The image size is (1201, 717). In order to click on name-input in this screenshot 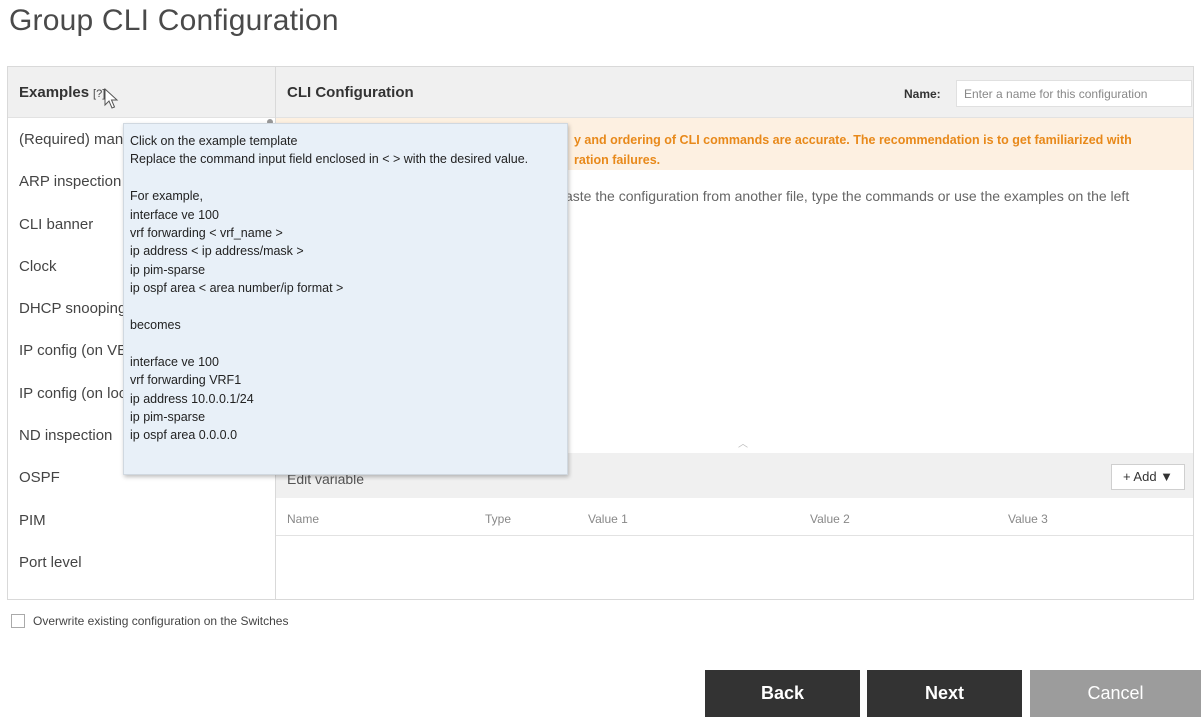, I will do `click(1074, 93)`.